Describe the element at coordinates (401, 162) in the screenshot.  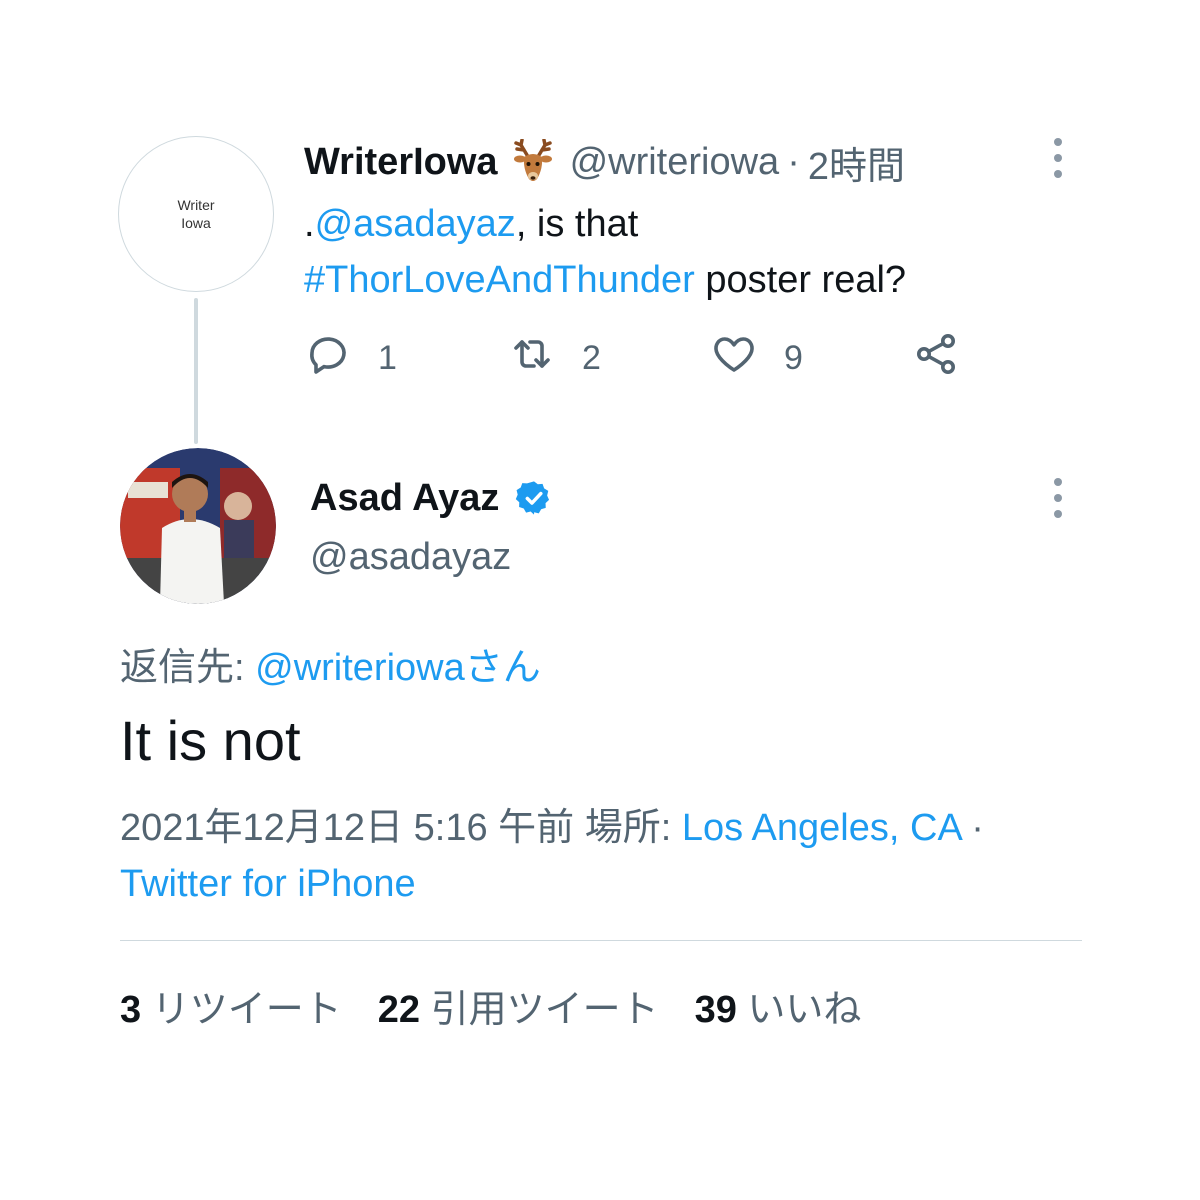
I see `parent-display-name: WriterIowa` at that location.